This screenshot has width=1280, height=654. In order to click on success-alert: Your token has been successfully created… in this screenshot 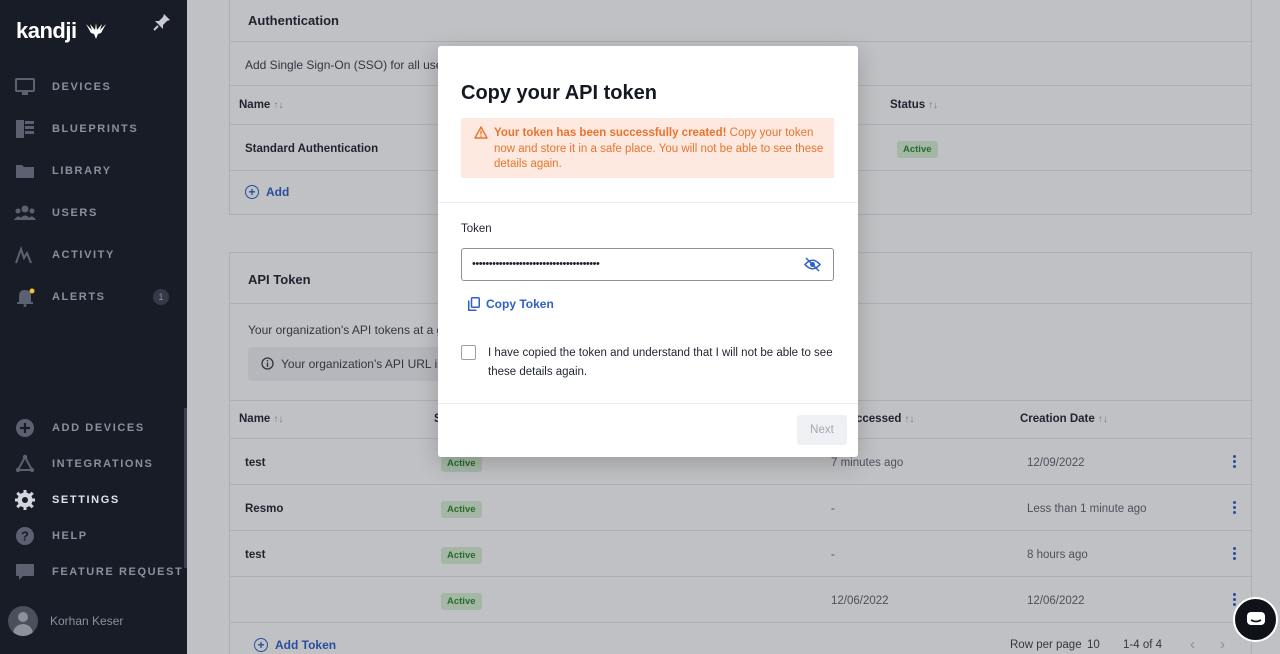, I will do `click(647, 148)`.